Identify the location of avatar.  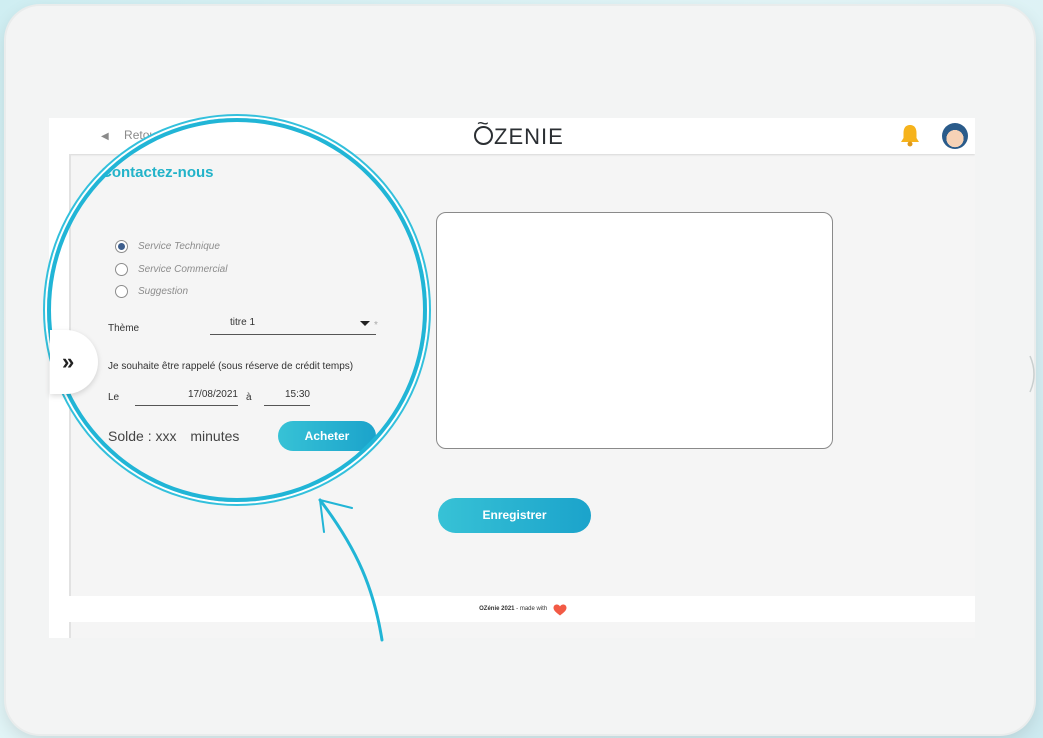
(955, 136).